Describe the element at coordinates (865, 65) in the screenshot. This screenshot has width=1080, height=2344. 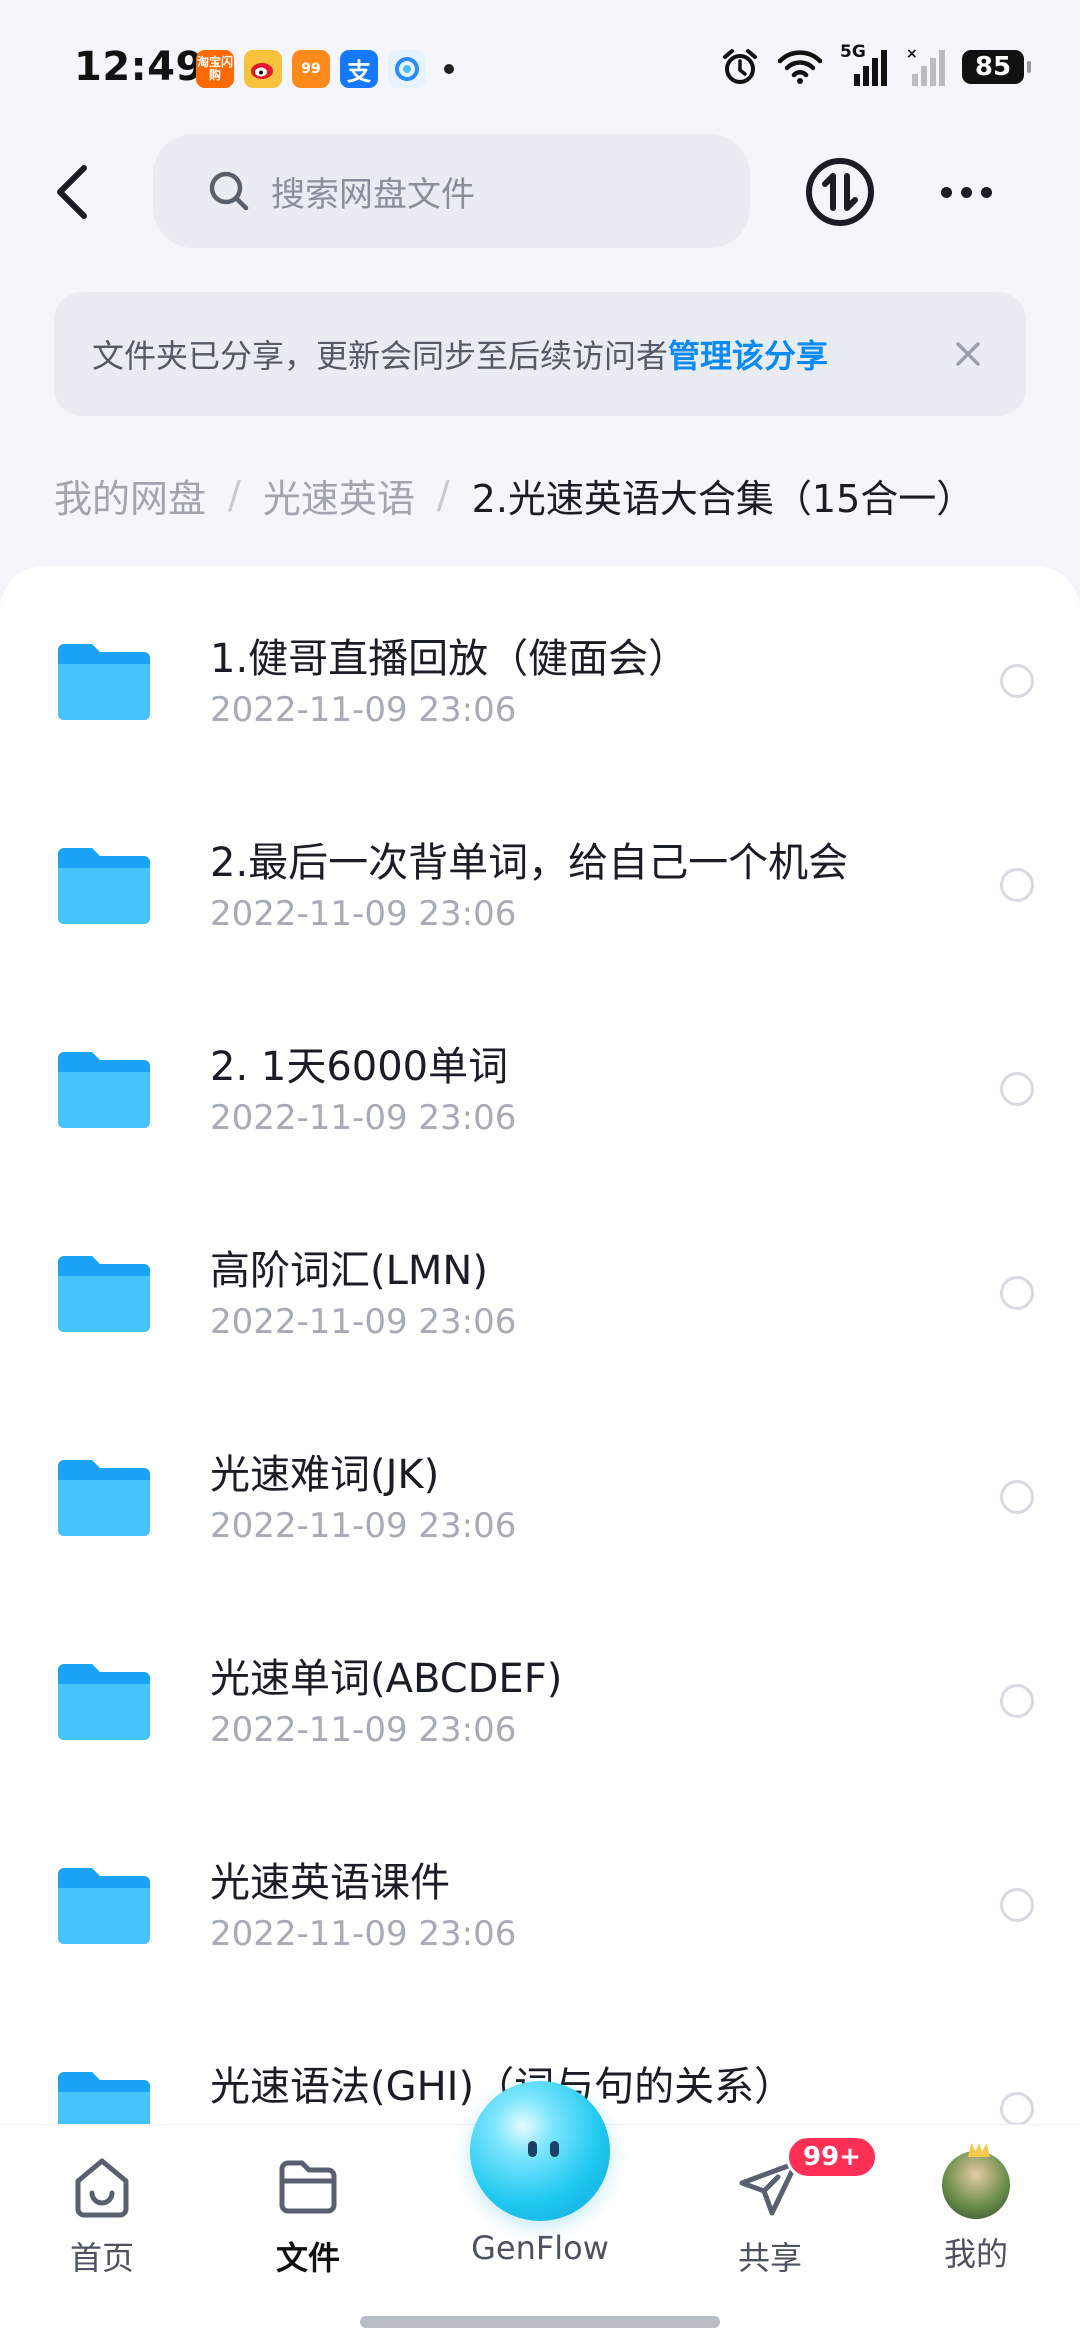
I see `cellular-signal-5g-icon: 5G` at that location.